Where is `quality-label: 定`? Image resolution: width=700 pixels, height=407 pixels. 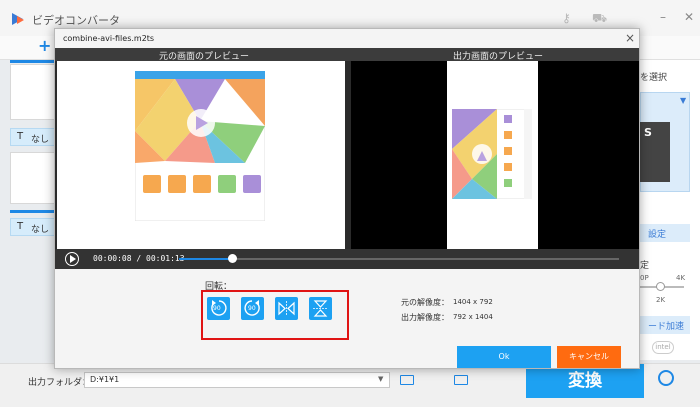 quality-label: 定 is located at coordinates (645, 266).